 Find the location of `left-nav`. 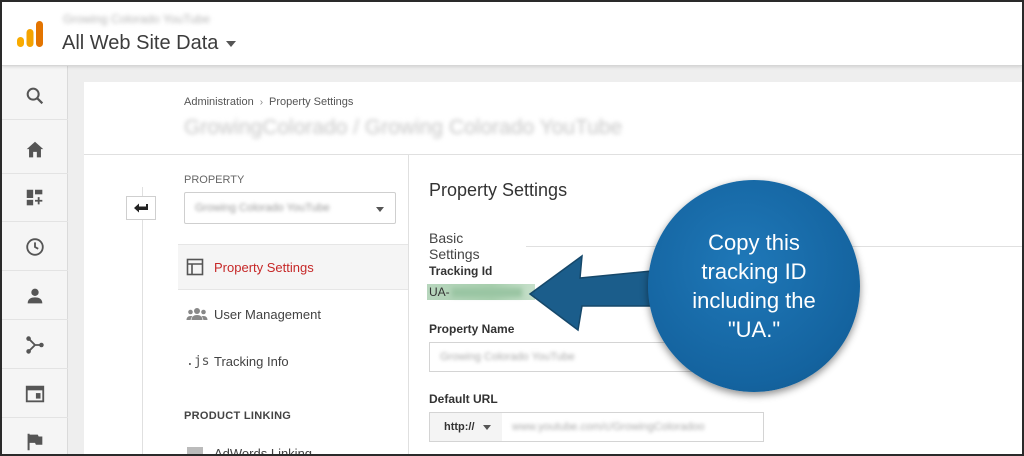

left-nav is located at coordinates (35, 260).